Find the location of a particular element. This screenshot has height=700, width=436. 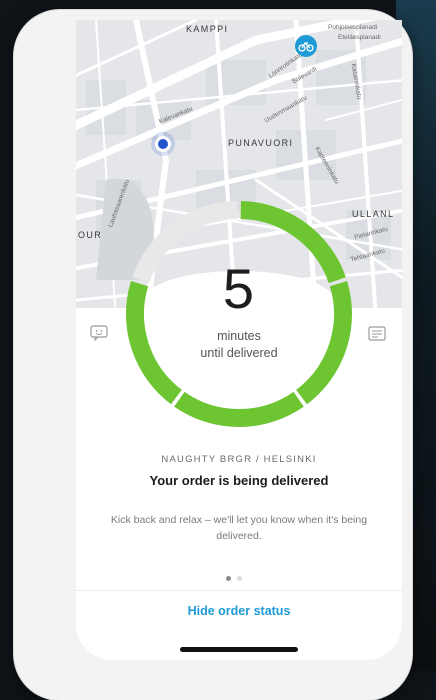

map-street-label: Kasarmikatu is located at coordinates (356, 81).